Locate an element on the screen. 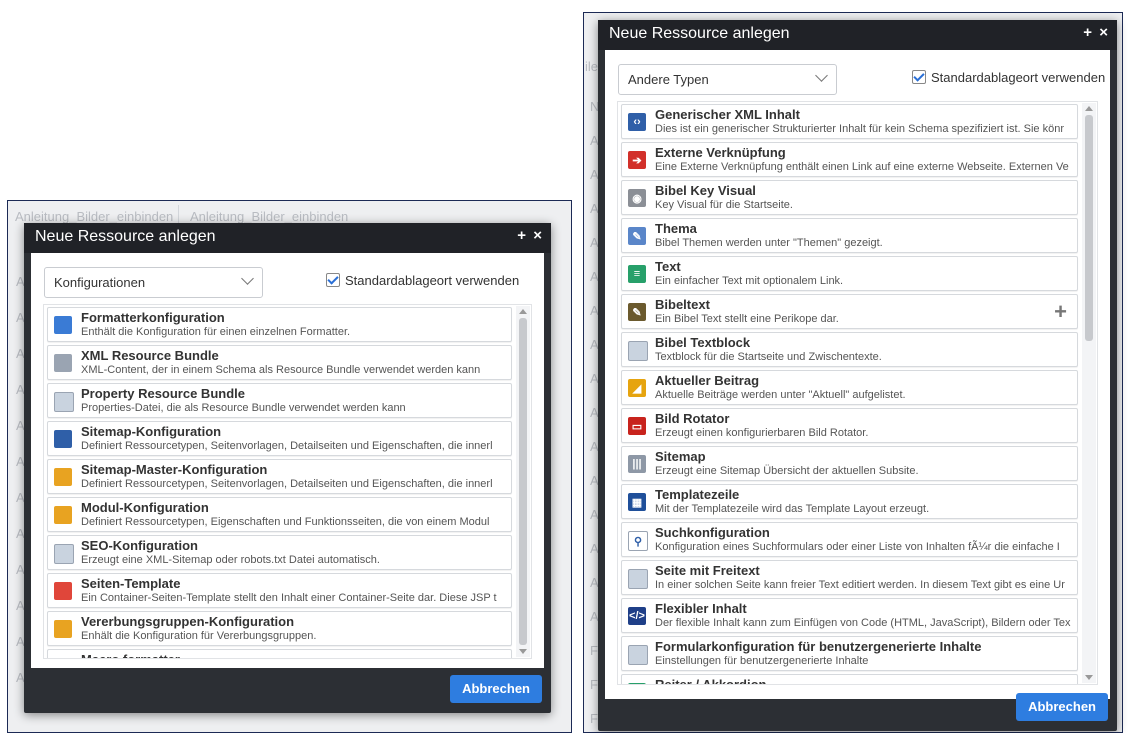 Image resolution: width=1131 pixels, height=733 pixels. item-title: Sitemap is located at coordinates (680, 456).